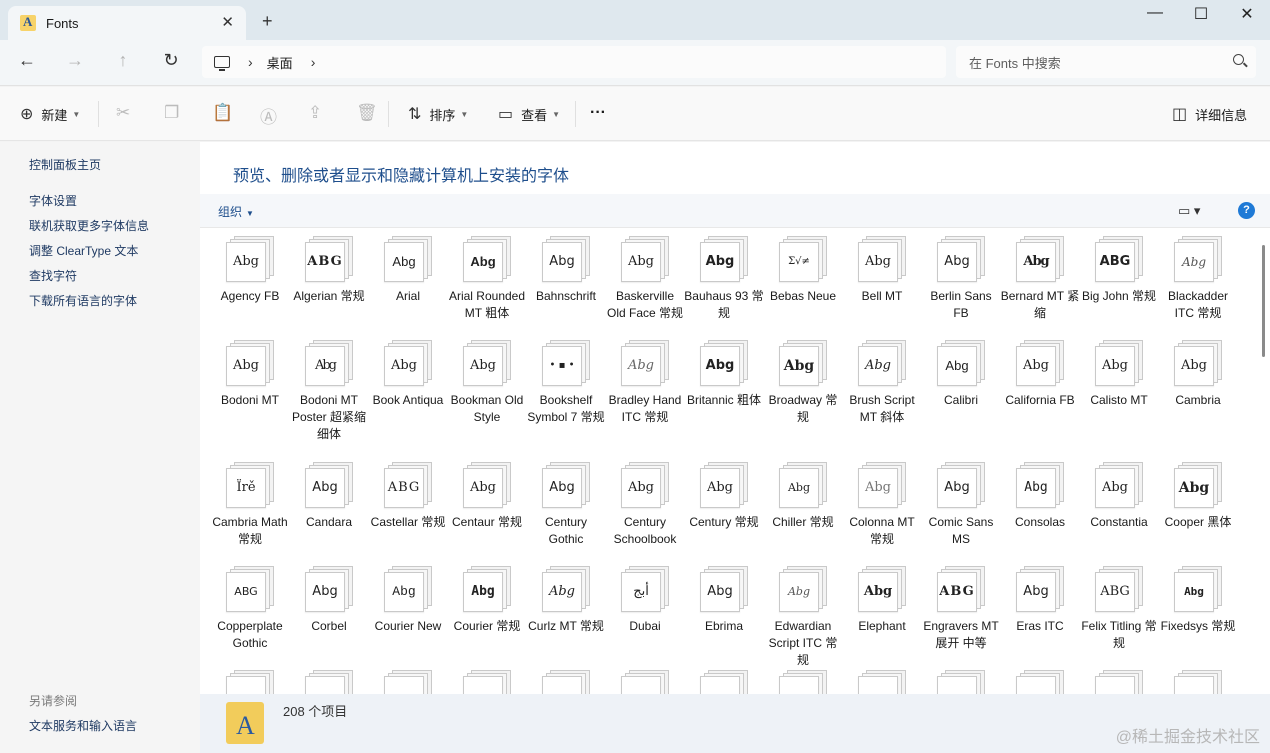 The width and height of the screenshot is (1270, 753). I want to click on font-item: Abg Agency FB, so click(250, 270).